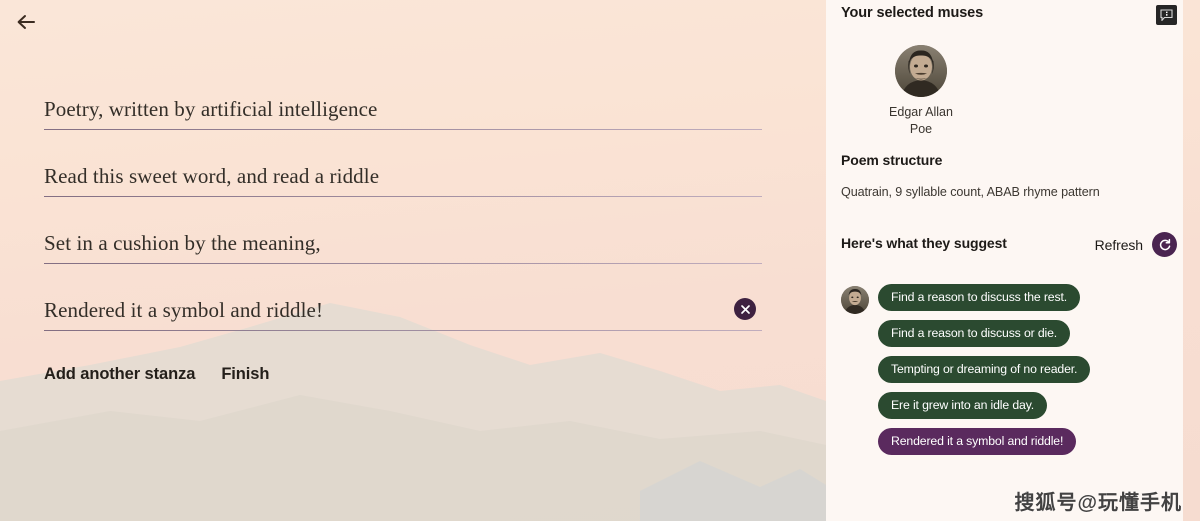 This screenshot has width=1200, height=521. Describe the element at coordinates (977, 441) in the screenshot. I see `suggestion-chip-selected: Rendered it a symbol and riddle!` at that location.